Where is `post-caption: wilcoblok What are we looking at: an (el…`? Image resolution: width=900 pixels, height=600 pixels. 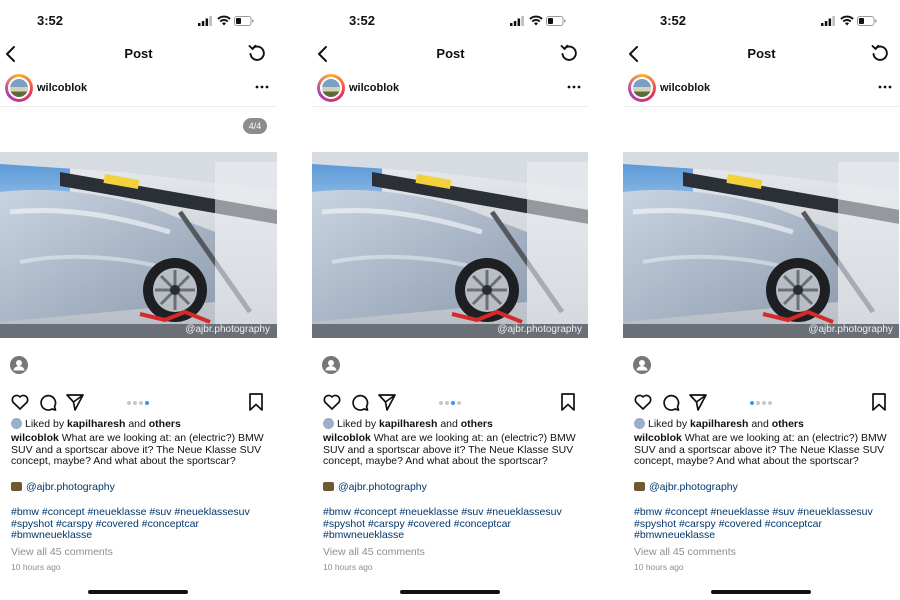
post-caption: wilcoblok What are we looking at: an (el… is located at coordinates (142, 450).